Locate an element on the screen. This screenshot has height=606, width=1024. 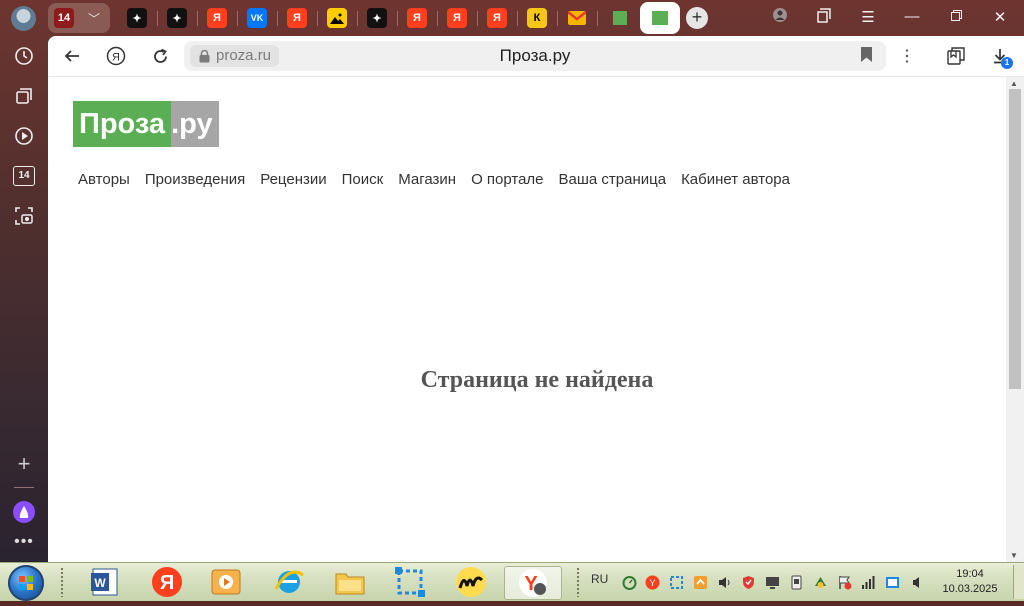
start-button is located at coordinates (26, 583).